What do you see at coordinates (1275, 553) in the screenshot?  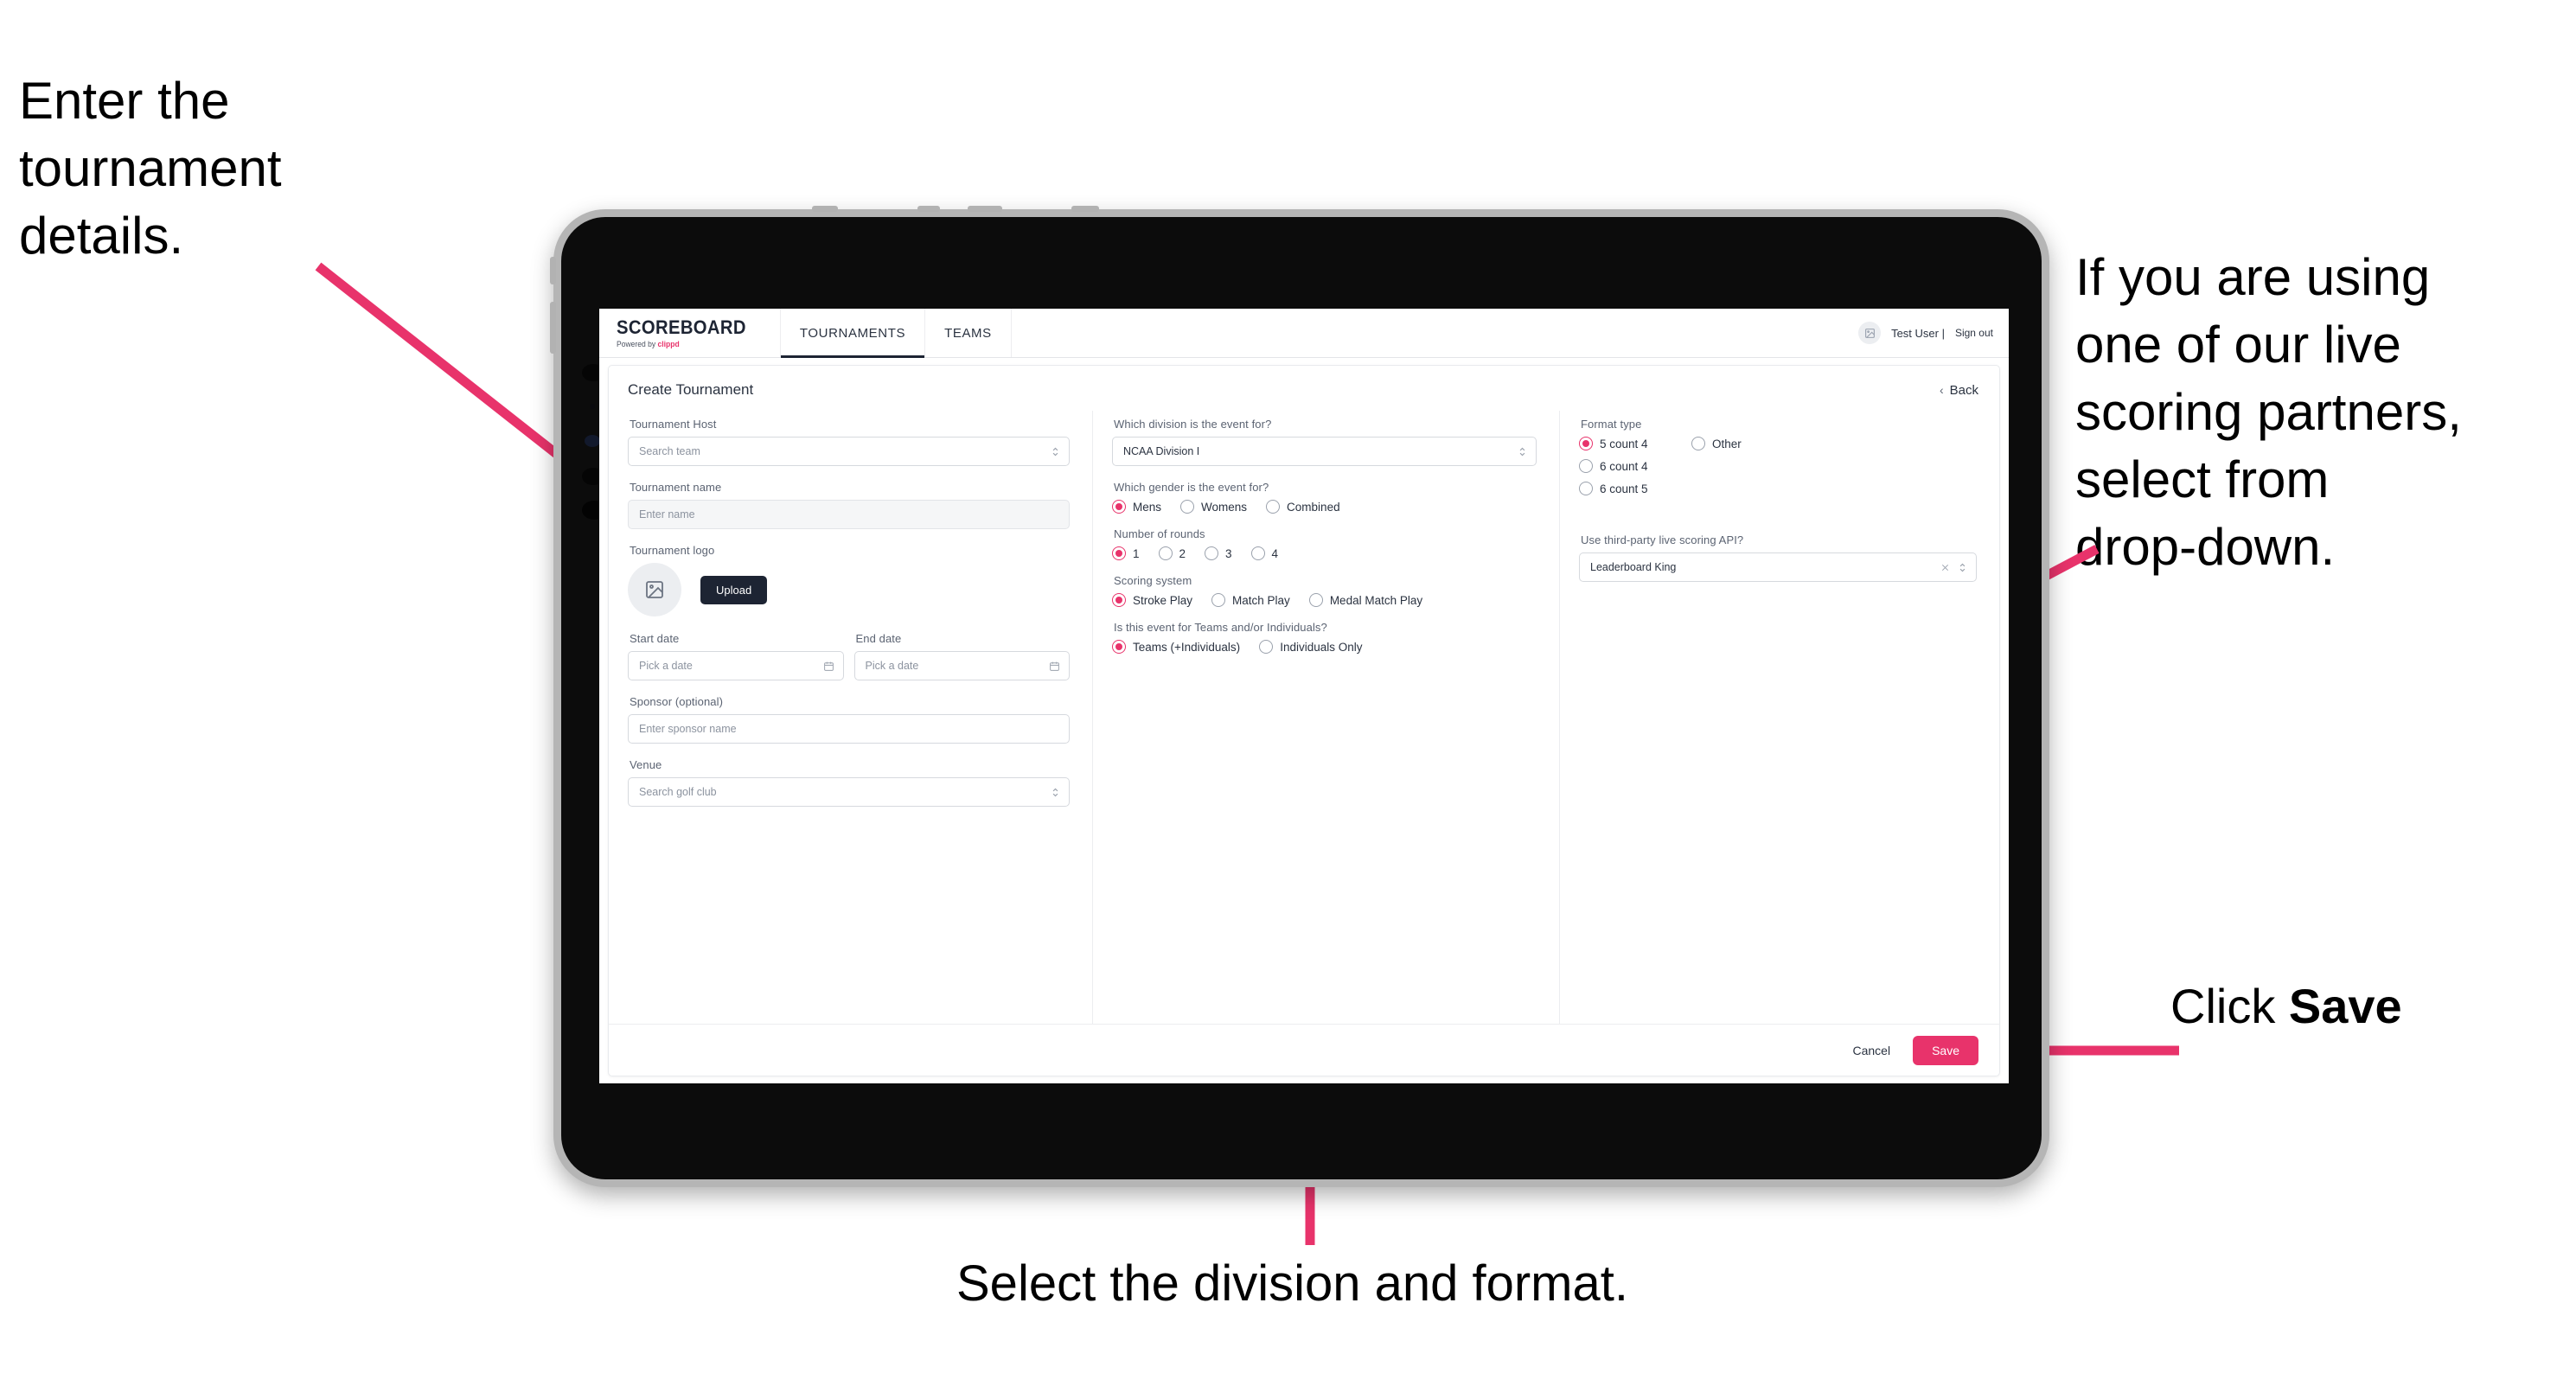 I see `radio-rounds-4-label: 4` at bounding box center [1275, 553].